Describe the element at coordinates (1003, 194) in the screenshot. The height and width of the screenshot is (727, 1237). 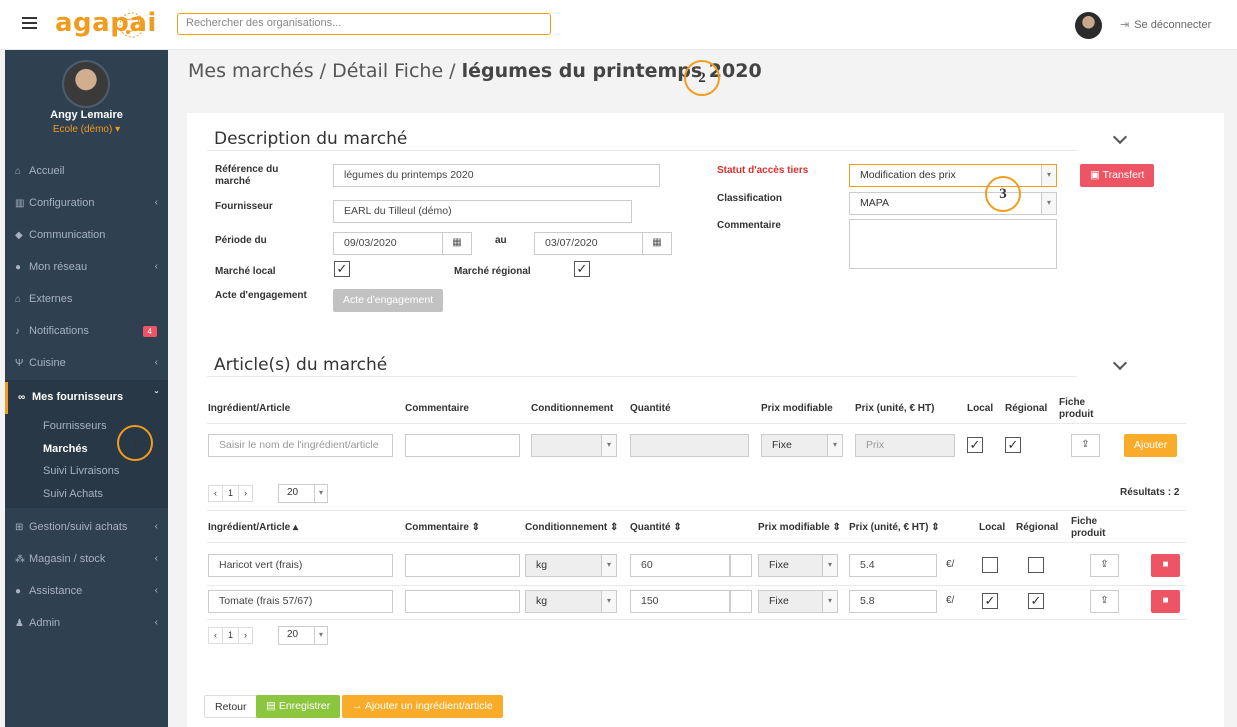
I see `annotation-3: 3` at that location.